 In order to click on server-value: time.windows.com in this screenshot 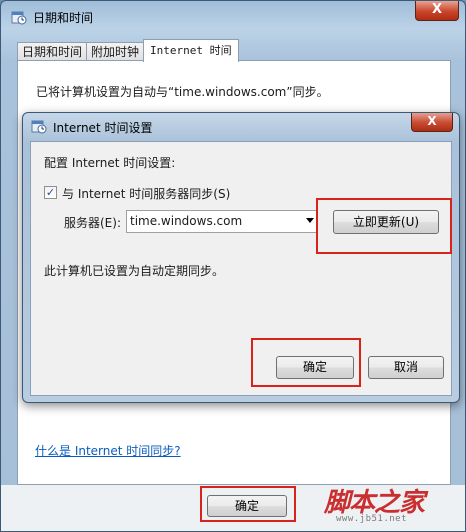, I will do `click(186, 221)`.